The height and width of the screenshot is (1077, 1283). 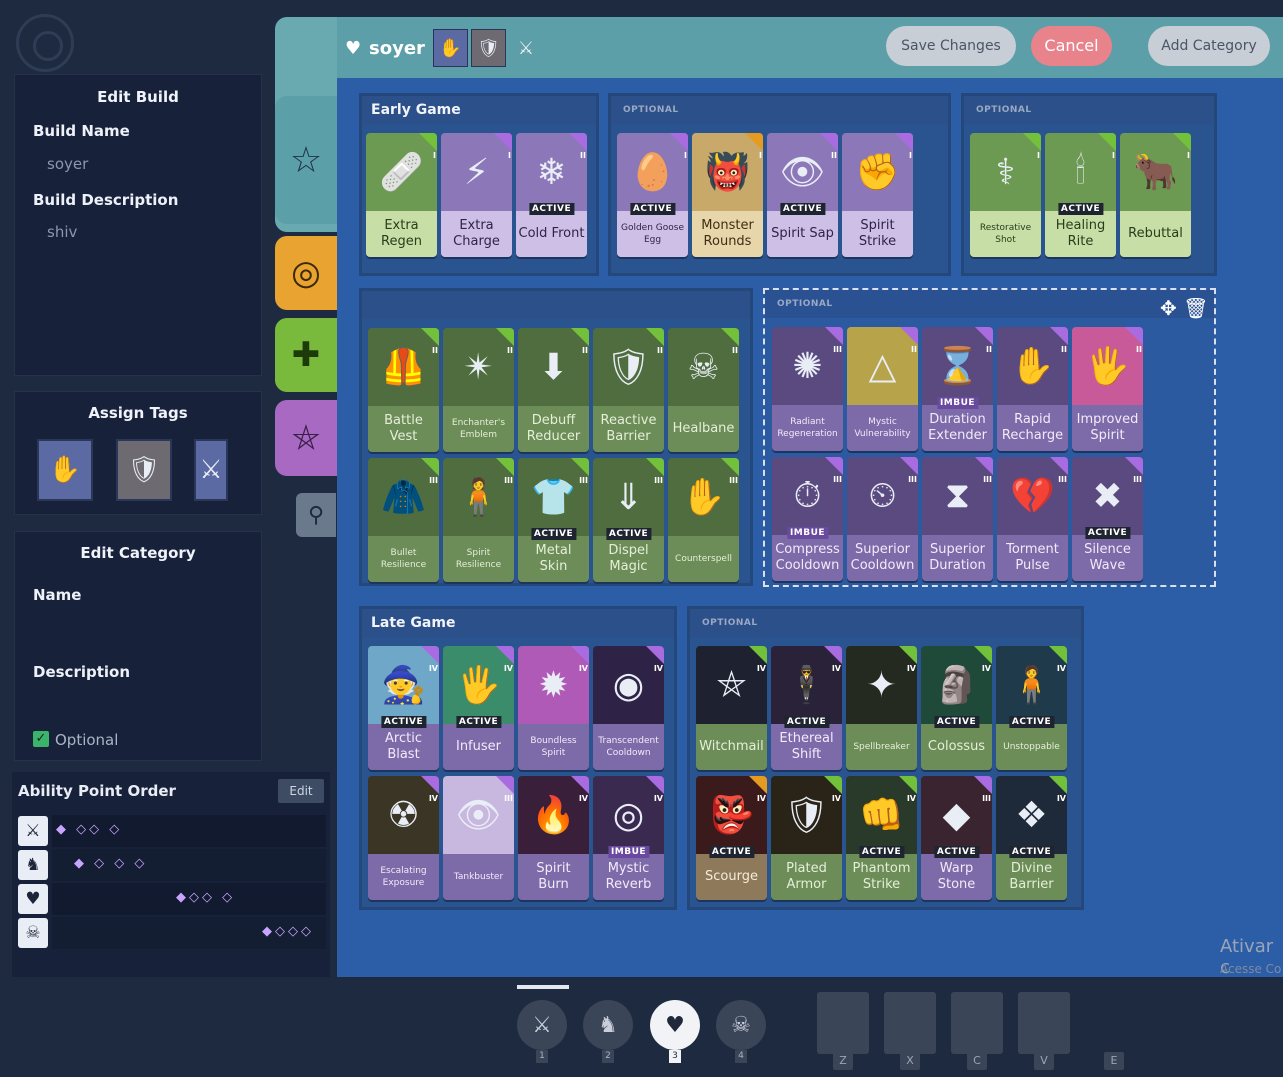 What do you see at coordinates (403, 390) in the screenshot?
I see `item-card: 🦺 II Battle Vest` at bounding box center [403, 390].